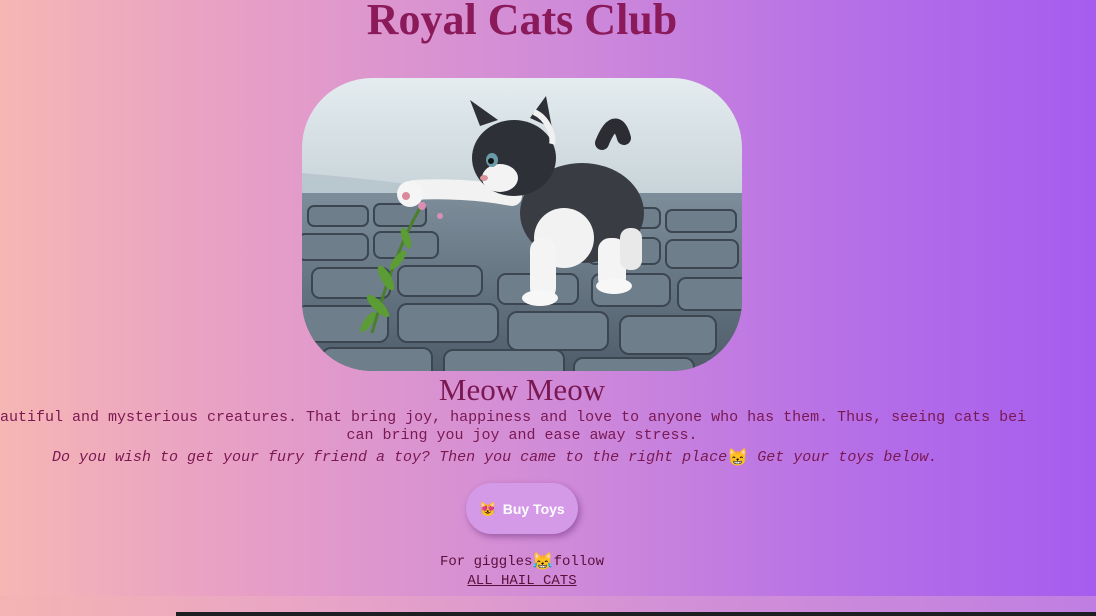 This screenshot has height=616, width=1096. What do you see at coordinates (636, 614) in the screenshot?
I see `horizontal-scrollbar` at bounding box center [636, 614].